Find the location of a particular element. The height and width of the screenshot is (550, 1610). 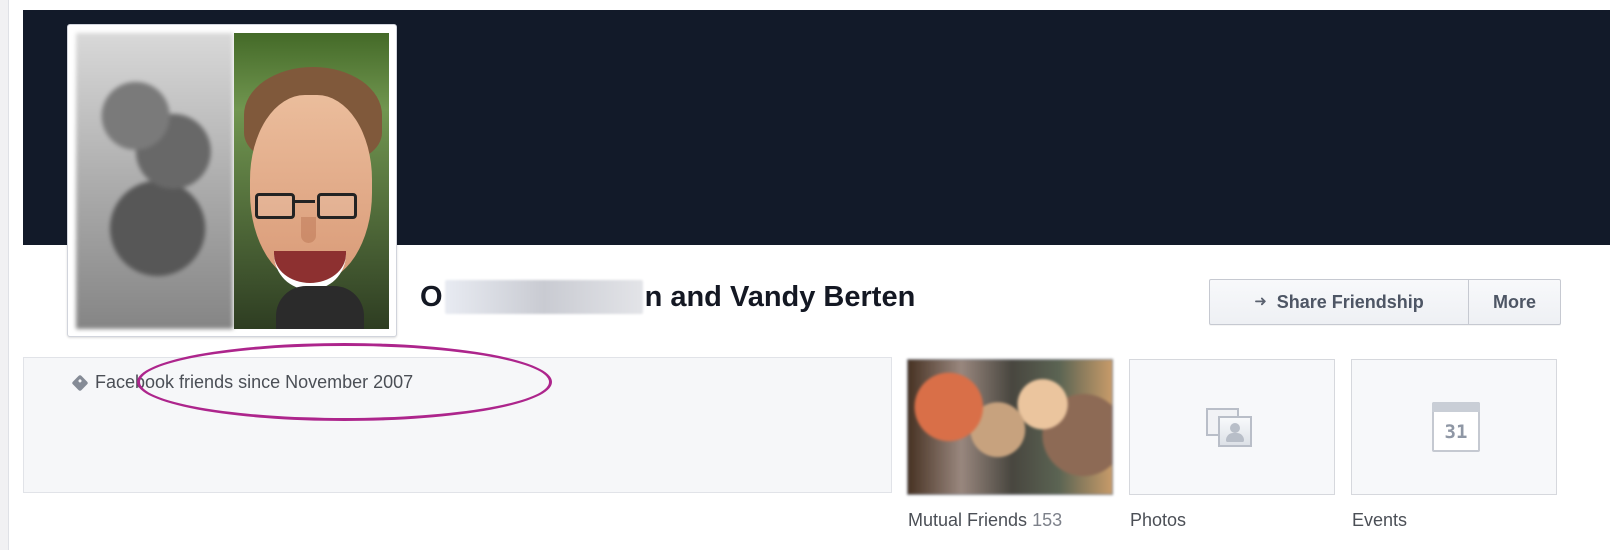

photos-label: Photos is located at coordinates (1158, 520).